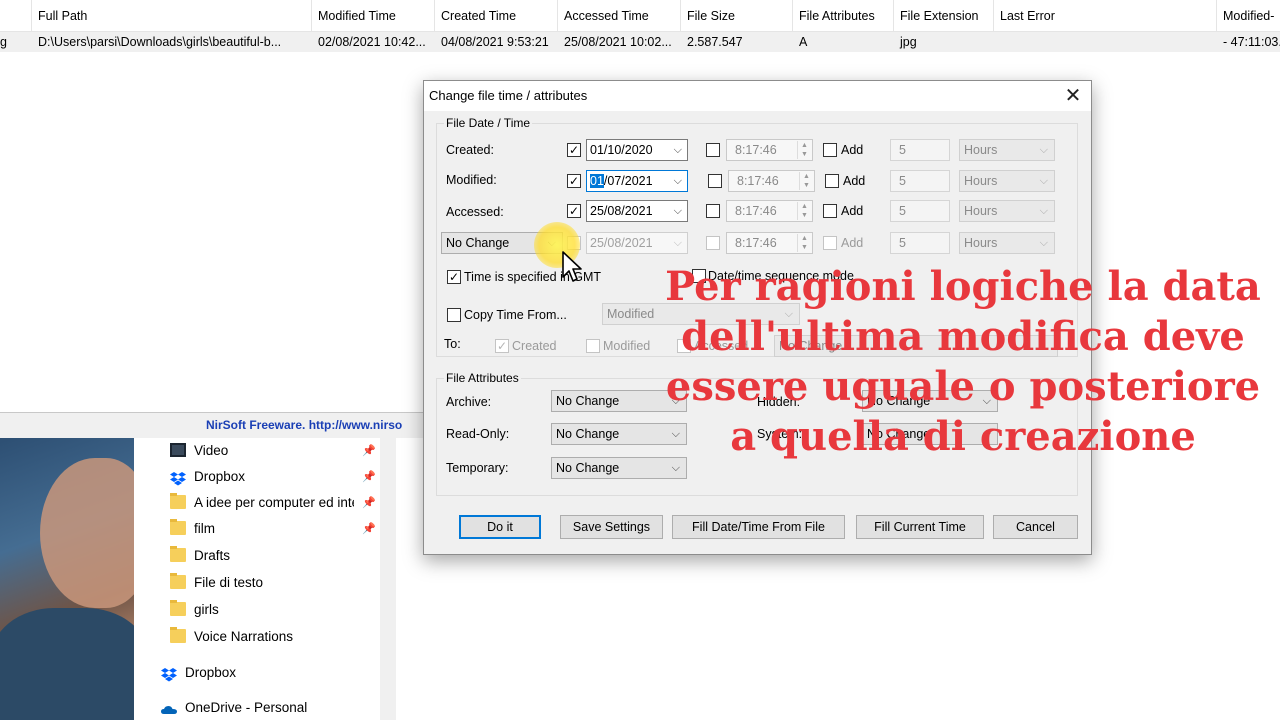 The height and width of the screenshot is (720, 1280). Describe the element at coordinates (3, 42) in the screenshot. I see `cell-name: g` at that location.